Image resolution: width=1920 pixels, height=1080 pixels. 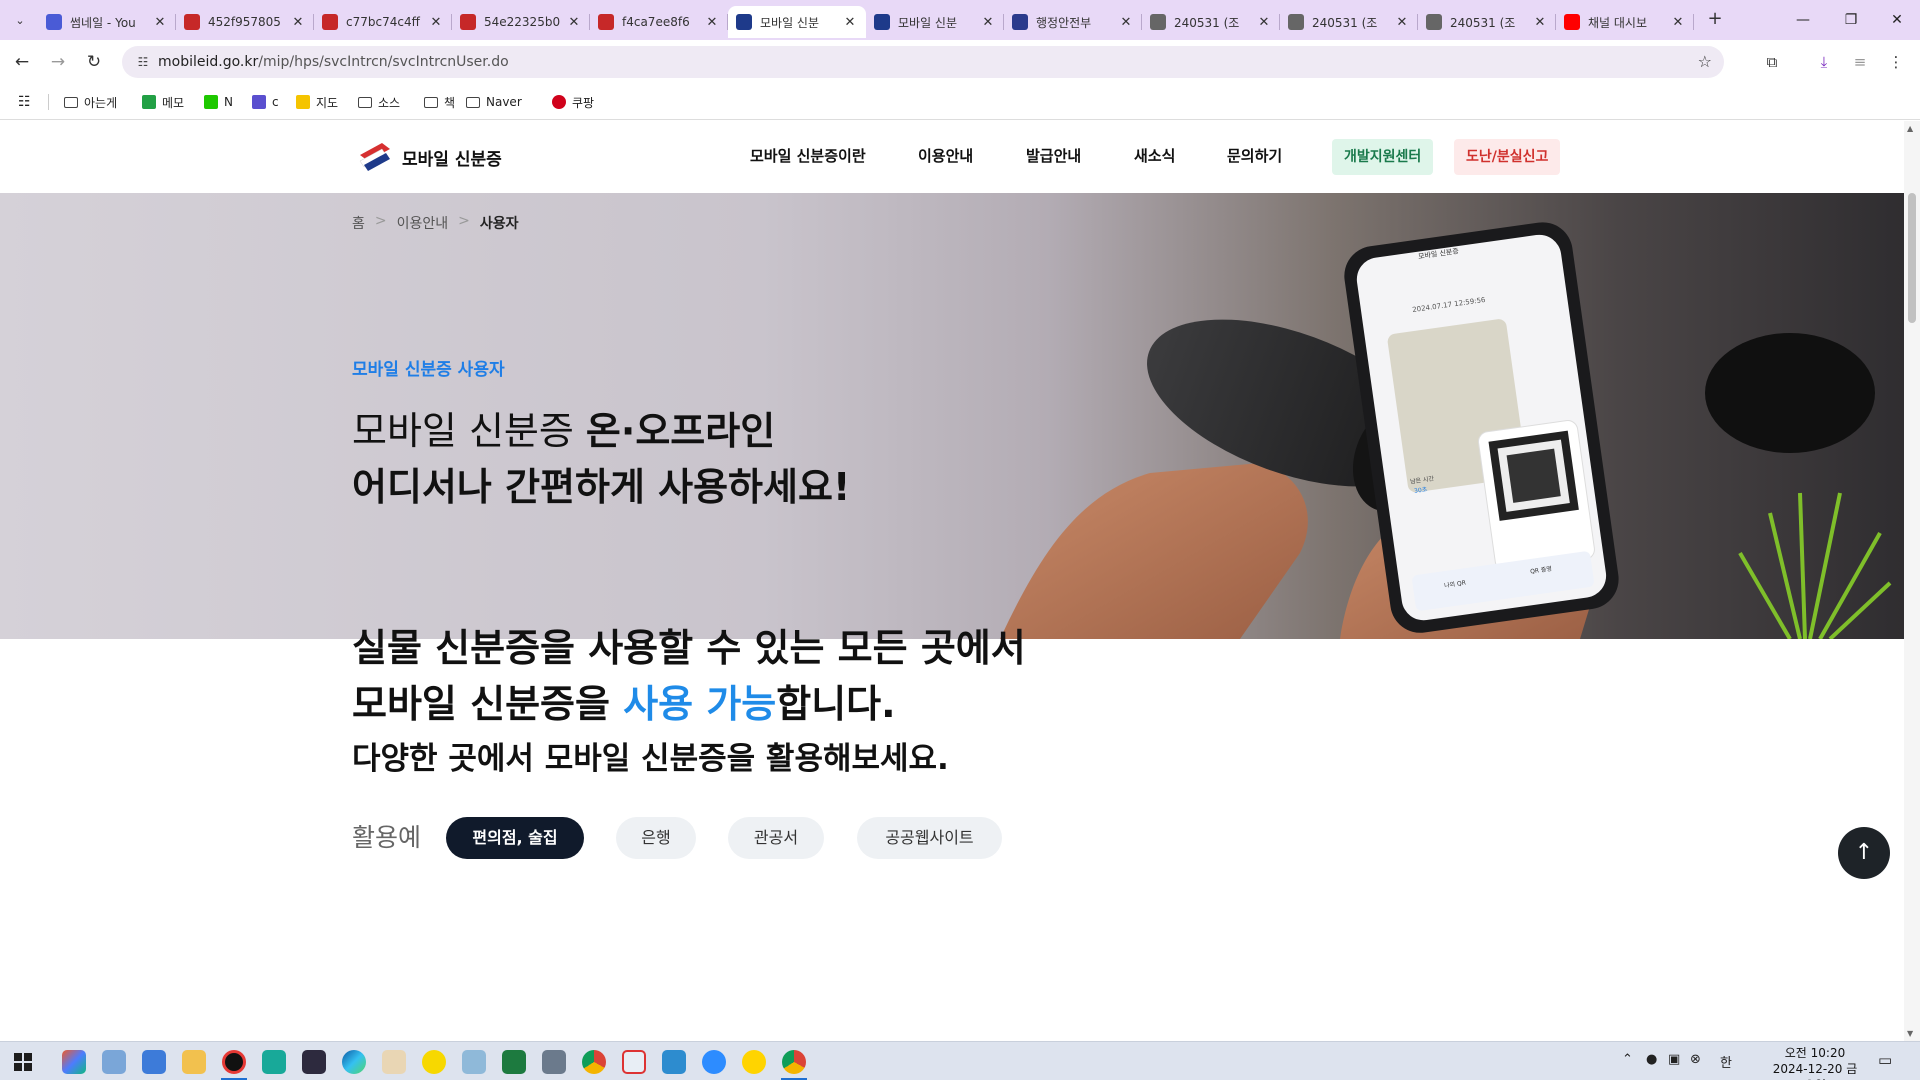 What do you see at coordinates (1383, 157) in the screenshot?
I see `dev-center-button: 개발지원센터` at bounding box center [1383, 157].